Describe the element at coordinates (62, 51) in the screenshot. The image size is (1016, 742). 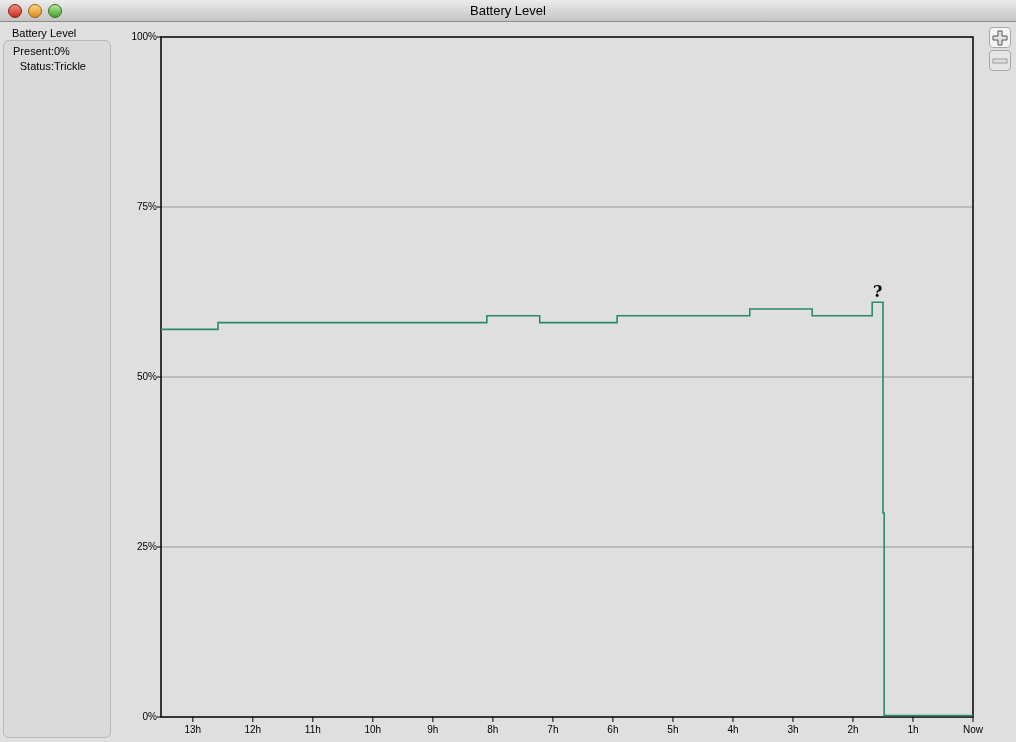
I see `field-value: 0%` at that location.